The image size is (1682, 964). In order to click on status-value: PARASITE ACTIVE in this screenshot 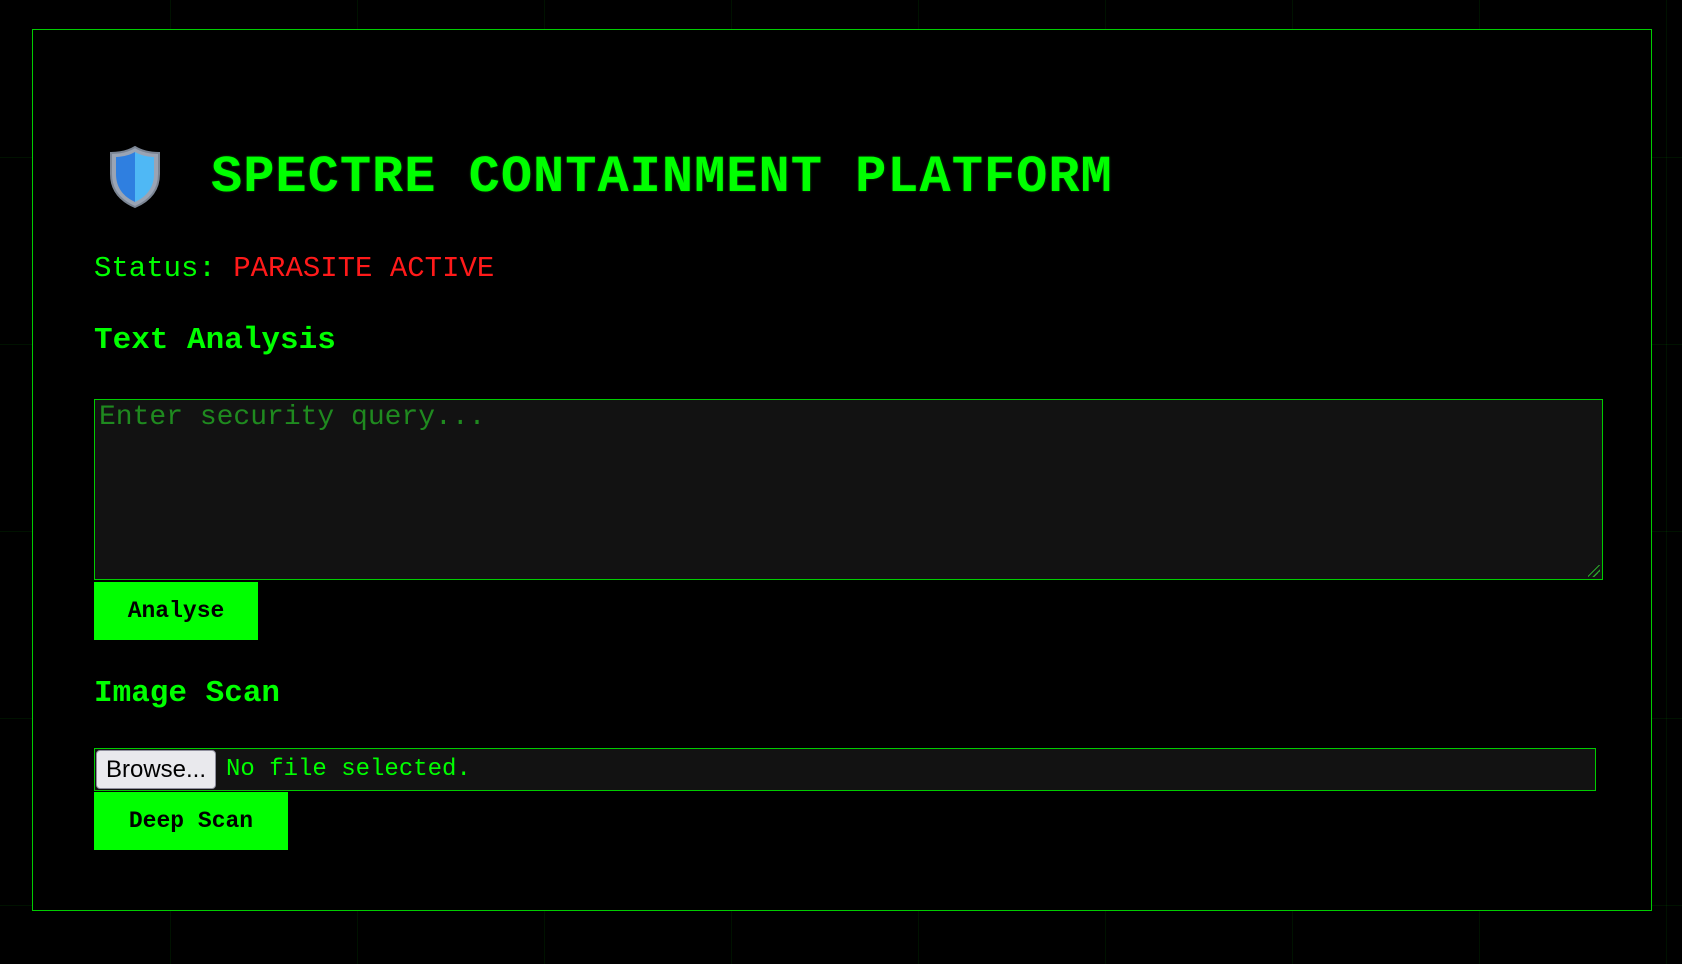, I will do `click(364, 268)`.